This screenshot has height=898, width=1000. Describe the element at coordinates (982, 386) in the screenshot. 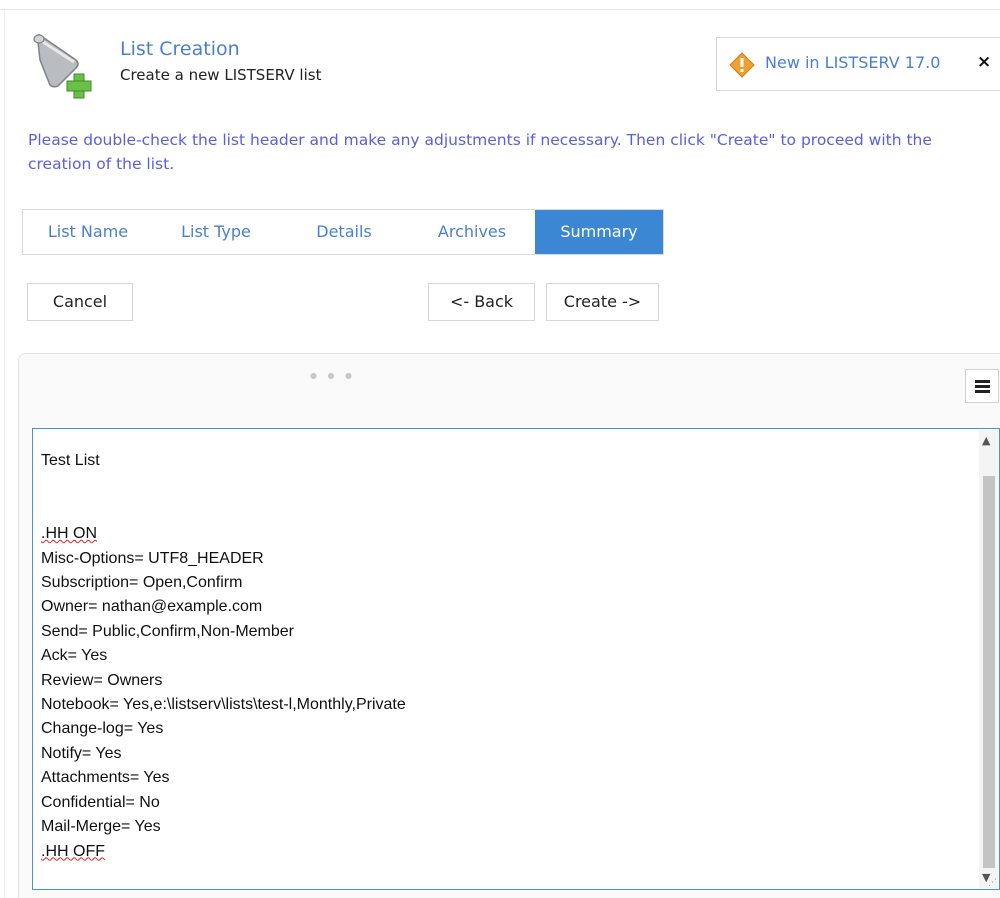

I see `hamburger-menu-icon` at that location.